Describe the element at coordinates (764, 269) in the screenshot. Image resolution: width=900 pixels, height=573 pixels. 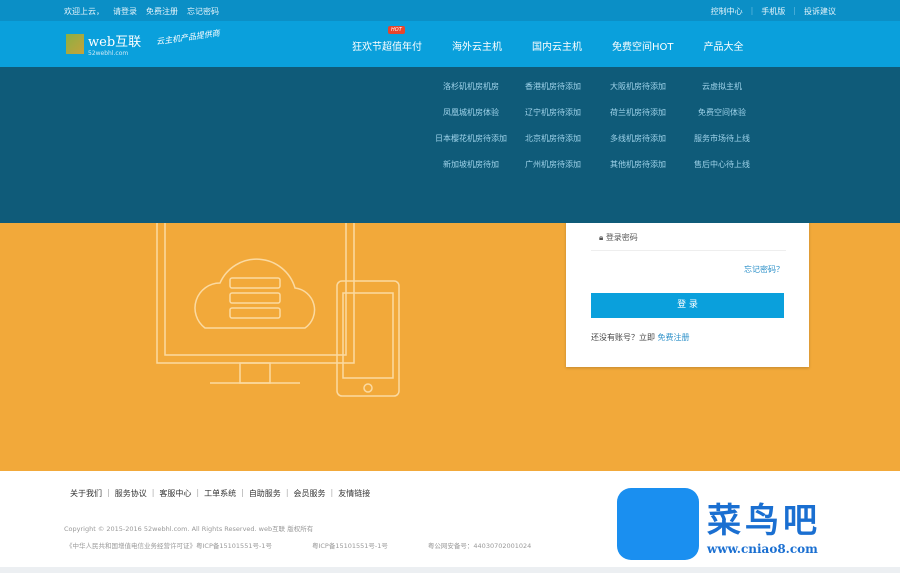
I see `forgot-password-link: 忘记密码？` at that location.